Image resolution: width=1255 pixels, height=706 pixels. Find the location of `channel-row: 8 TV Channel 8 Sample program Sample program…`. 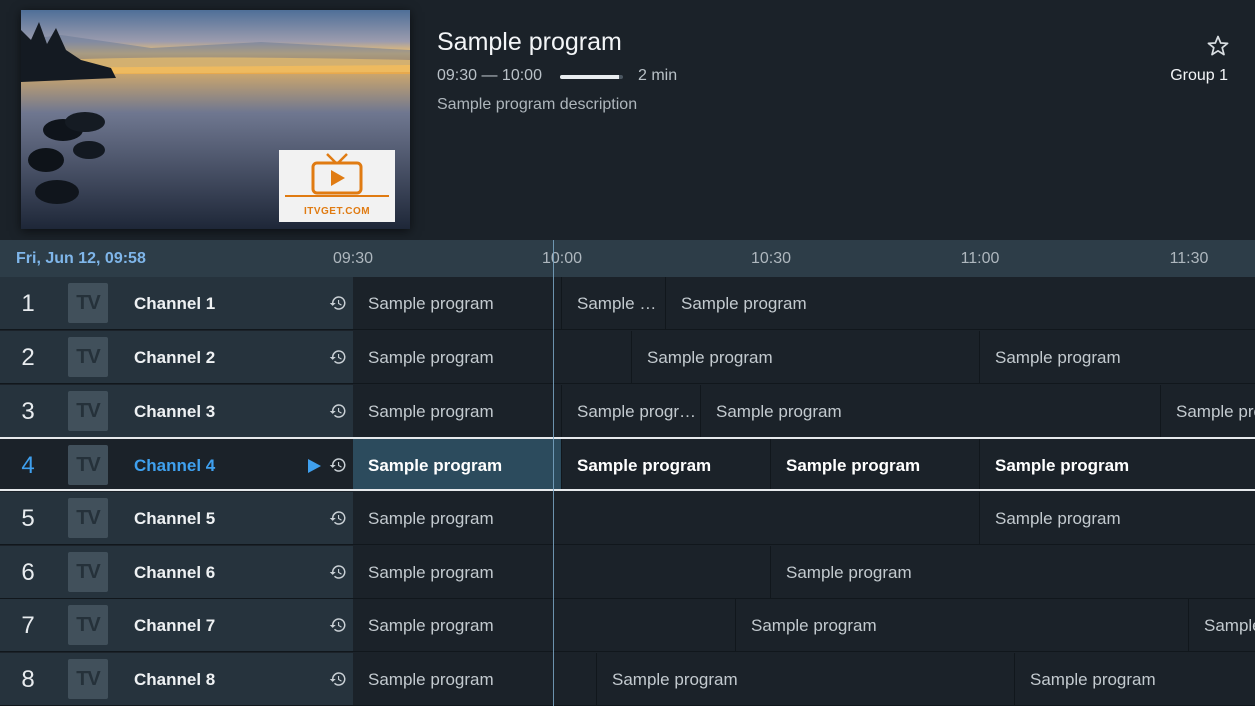

channel-row: 8 TV Channel 8 Sample program Sample program… is located at coordinates (627, 679).